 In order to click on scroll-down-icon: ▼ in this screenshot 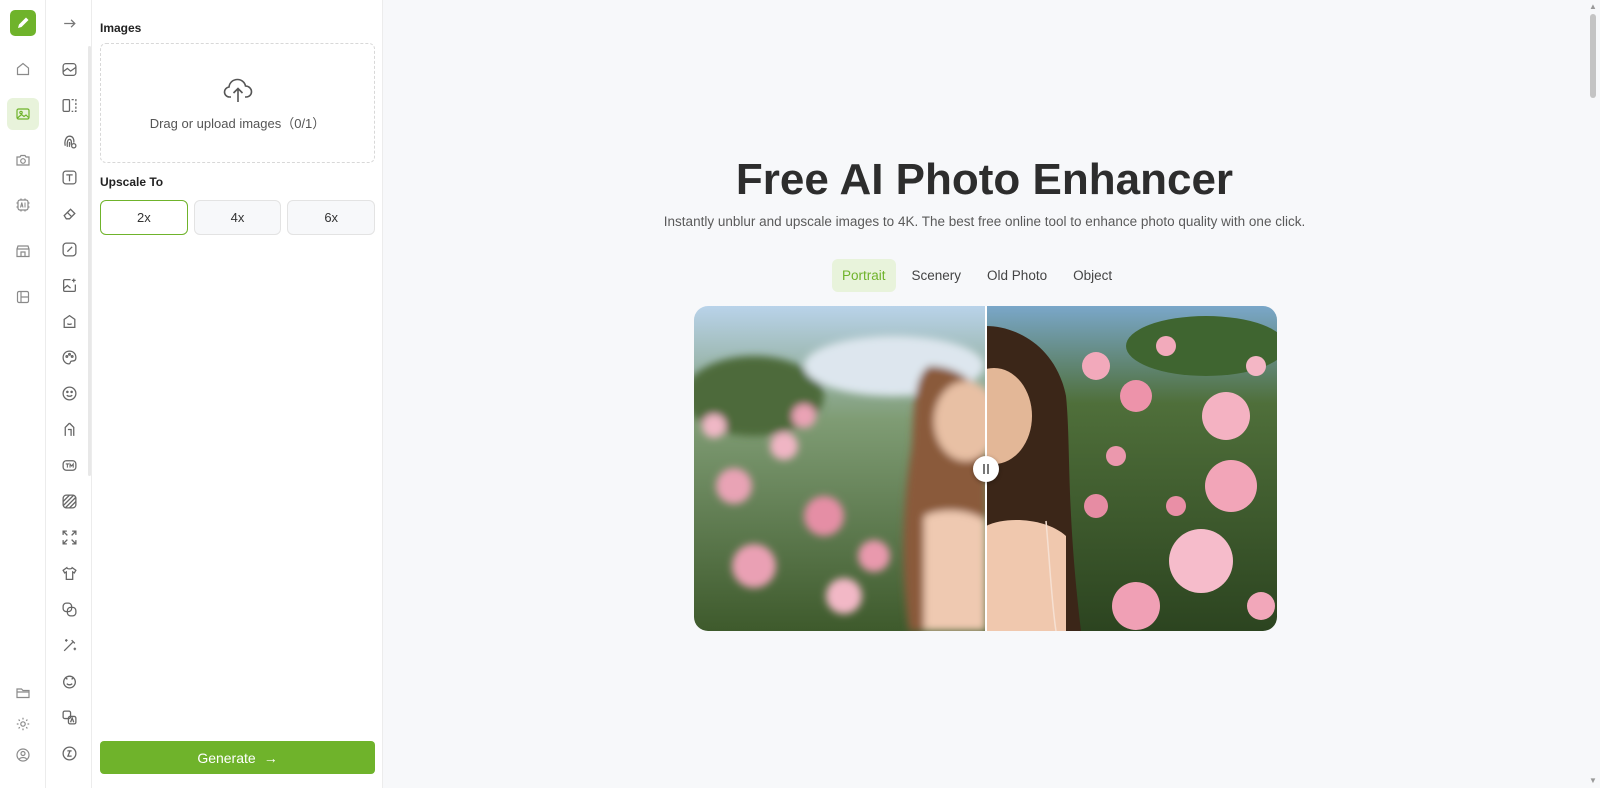, I will do `click(1593, 780)`.